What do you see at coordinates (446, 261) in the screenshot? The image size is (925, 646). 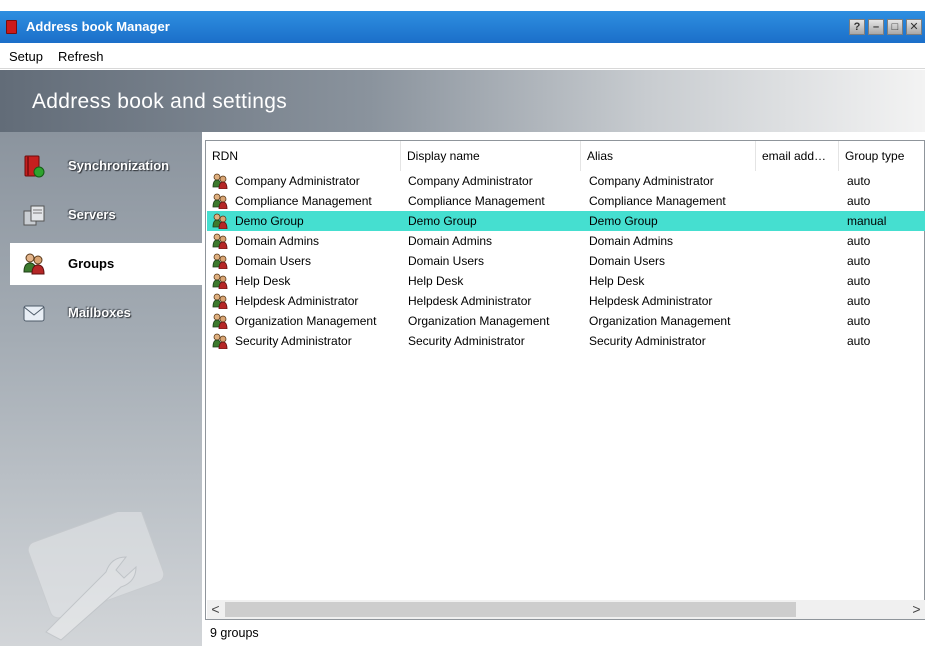 I see `cell-display-name: Domain Users` at bounding box center [446, 261].